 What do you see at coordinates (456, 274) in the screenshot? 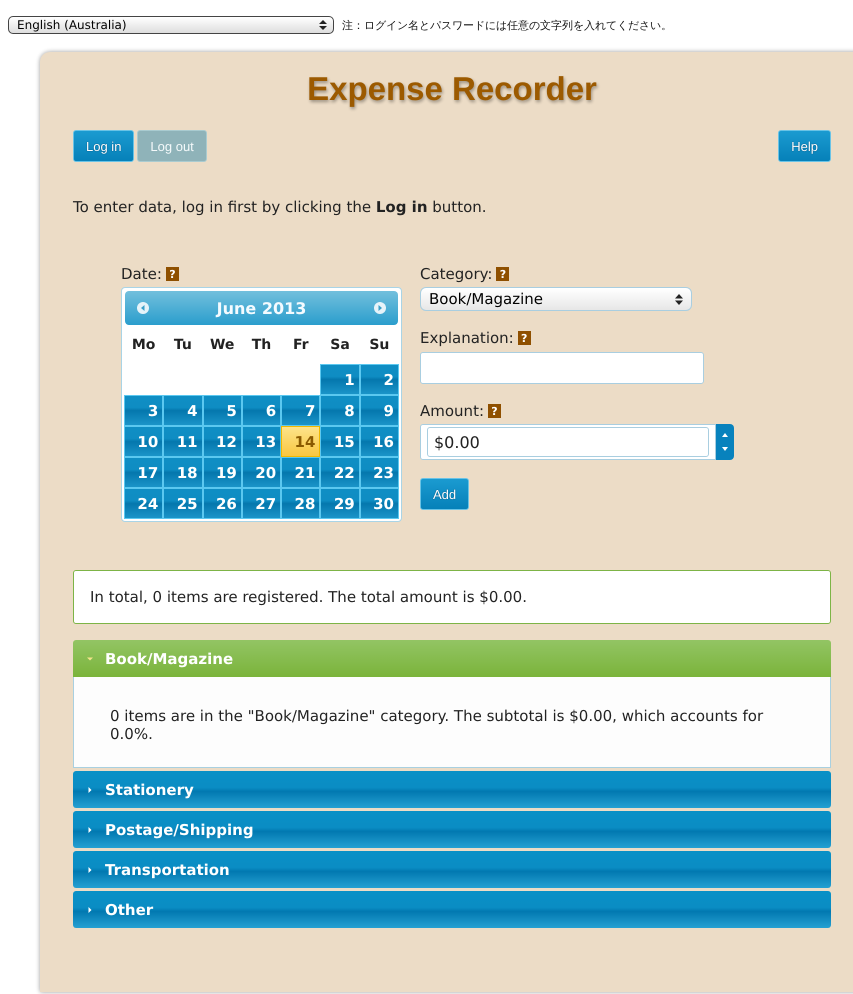
I see `category-label: Category:` at bounding box center [456, 274].